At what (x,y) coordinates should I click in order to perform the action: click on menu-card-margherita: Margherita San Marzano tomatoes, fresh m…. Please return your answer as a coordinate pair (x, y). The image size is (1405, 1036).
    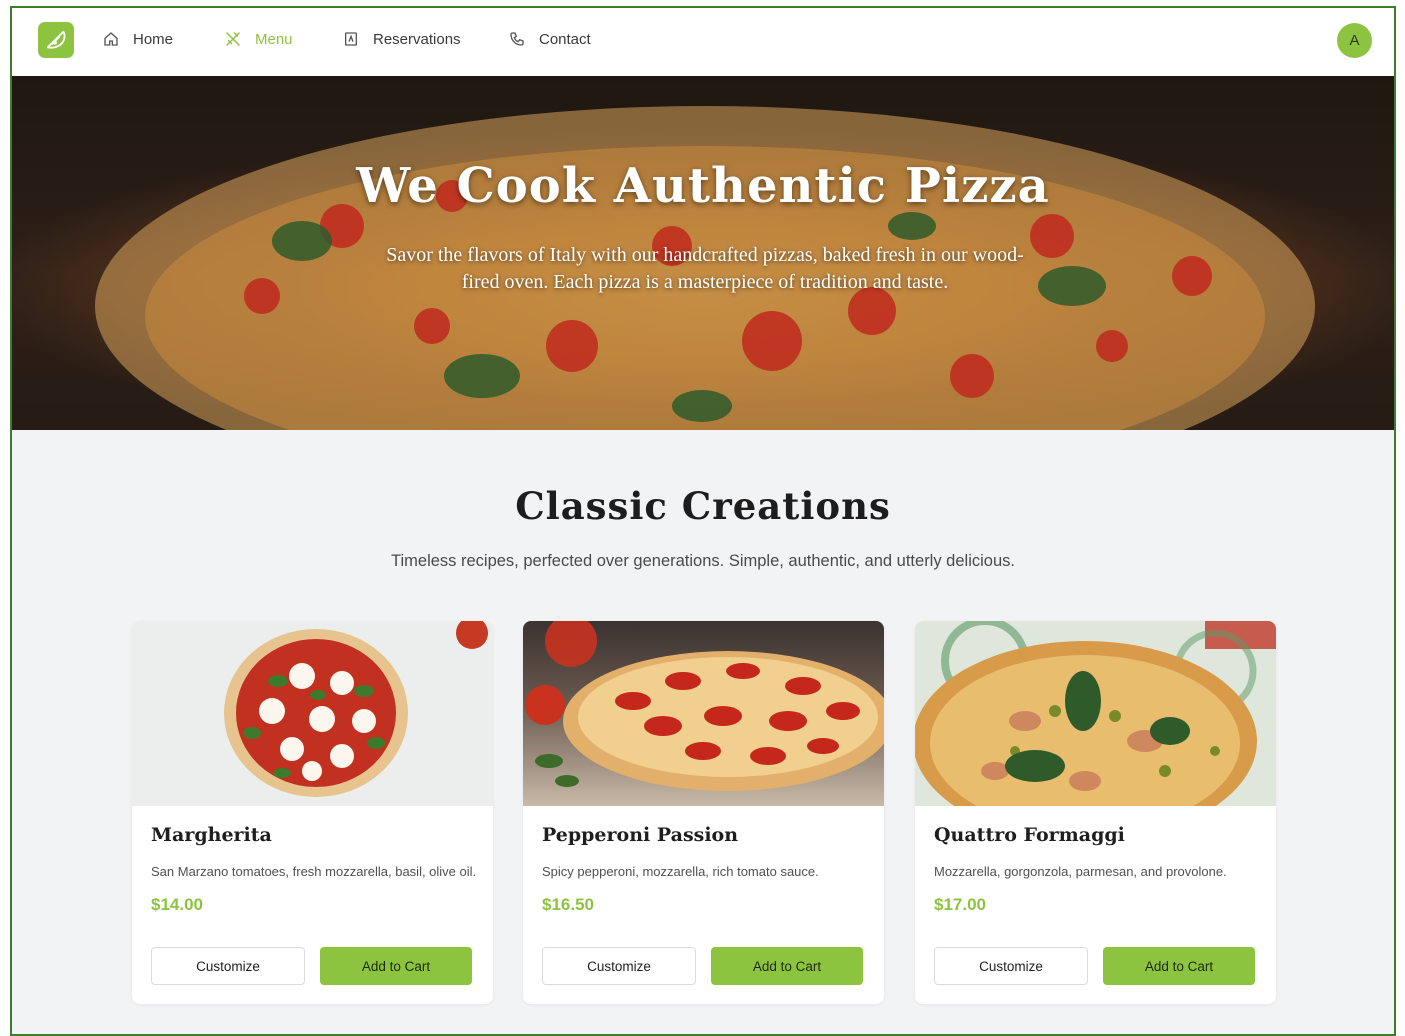
    Looking at the image, I should click on (312, 812).